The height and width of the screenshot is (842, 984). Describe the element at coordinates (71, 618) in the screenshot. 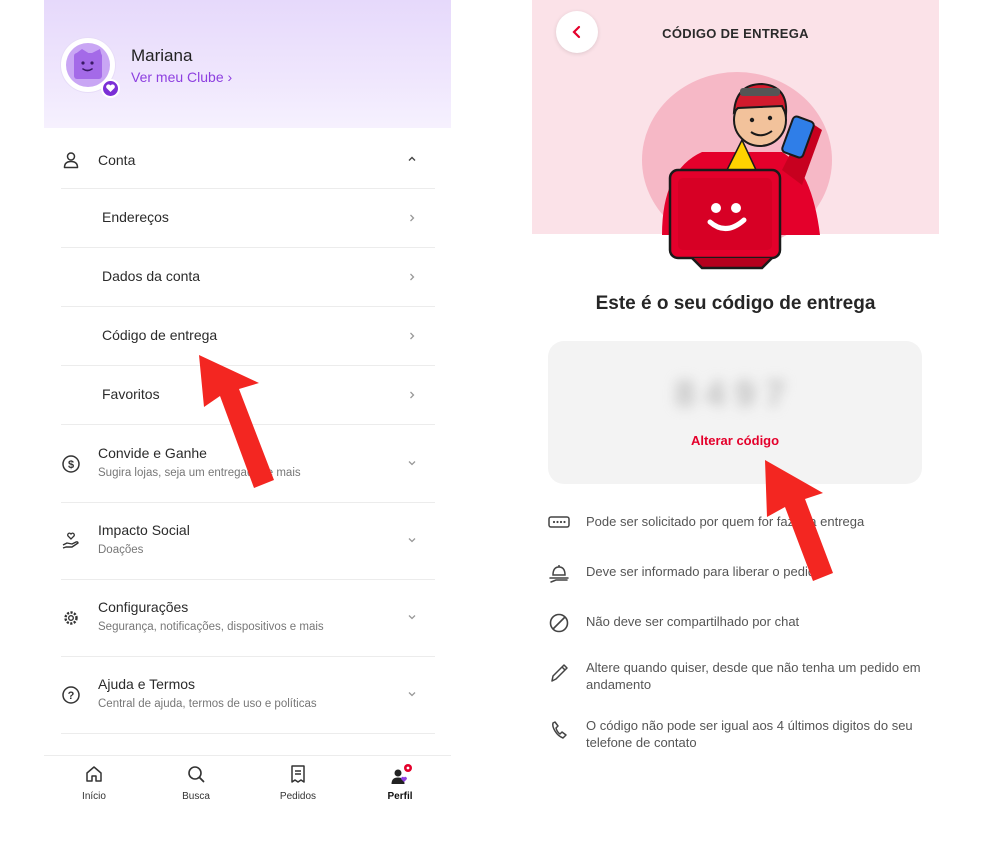

I see `gear-icon` at that location.